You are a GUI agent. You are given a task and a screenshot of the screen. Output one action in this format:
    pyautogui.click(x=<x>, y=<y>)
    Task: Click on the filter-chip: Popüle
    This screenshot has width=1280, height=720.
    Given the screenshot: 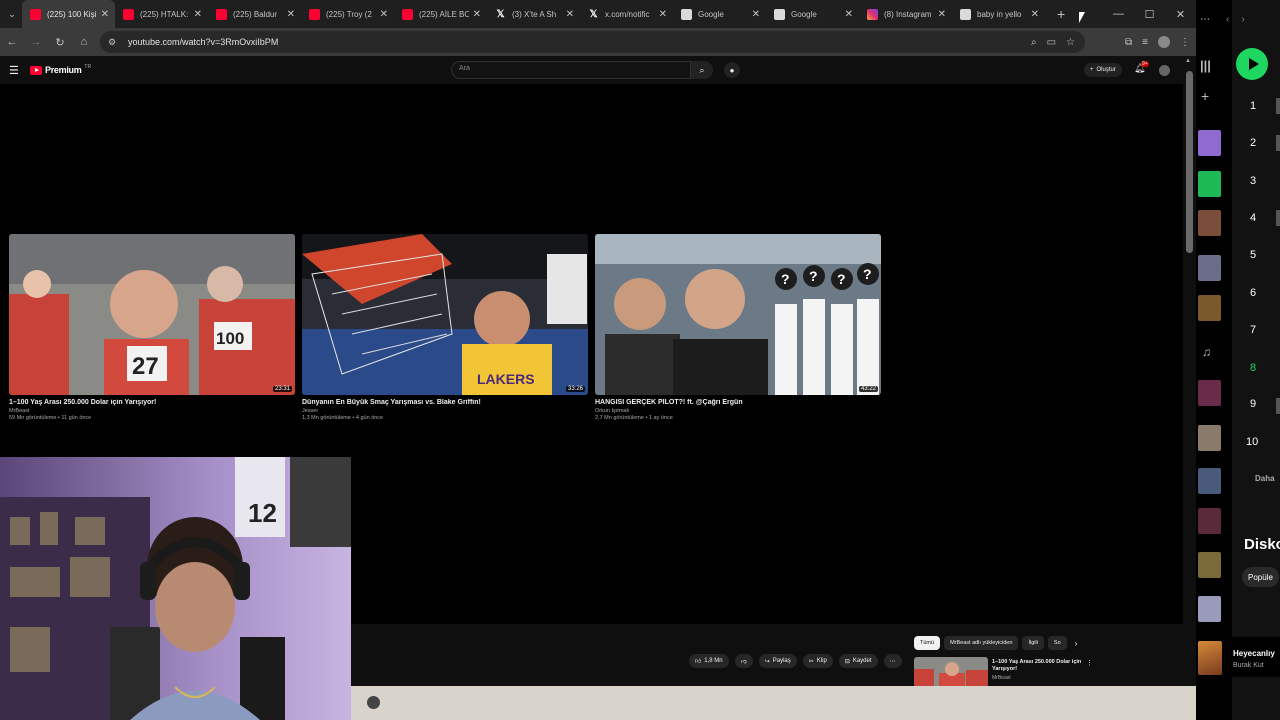 What is the action you would take?
    pyautogui.click(x=1260, y=577)
    